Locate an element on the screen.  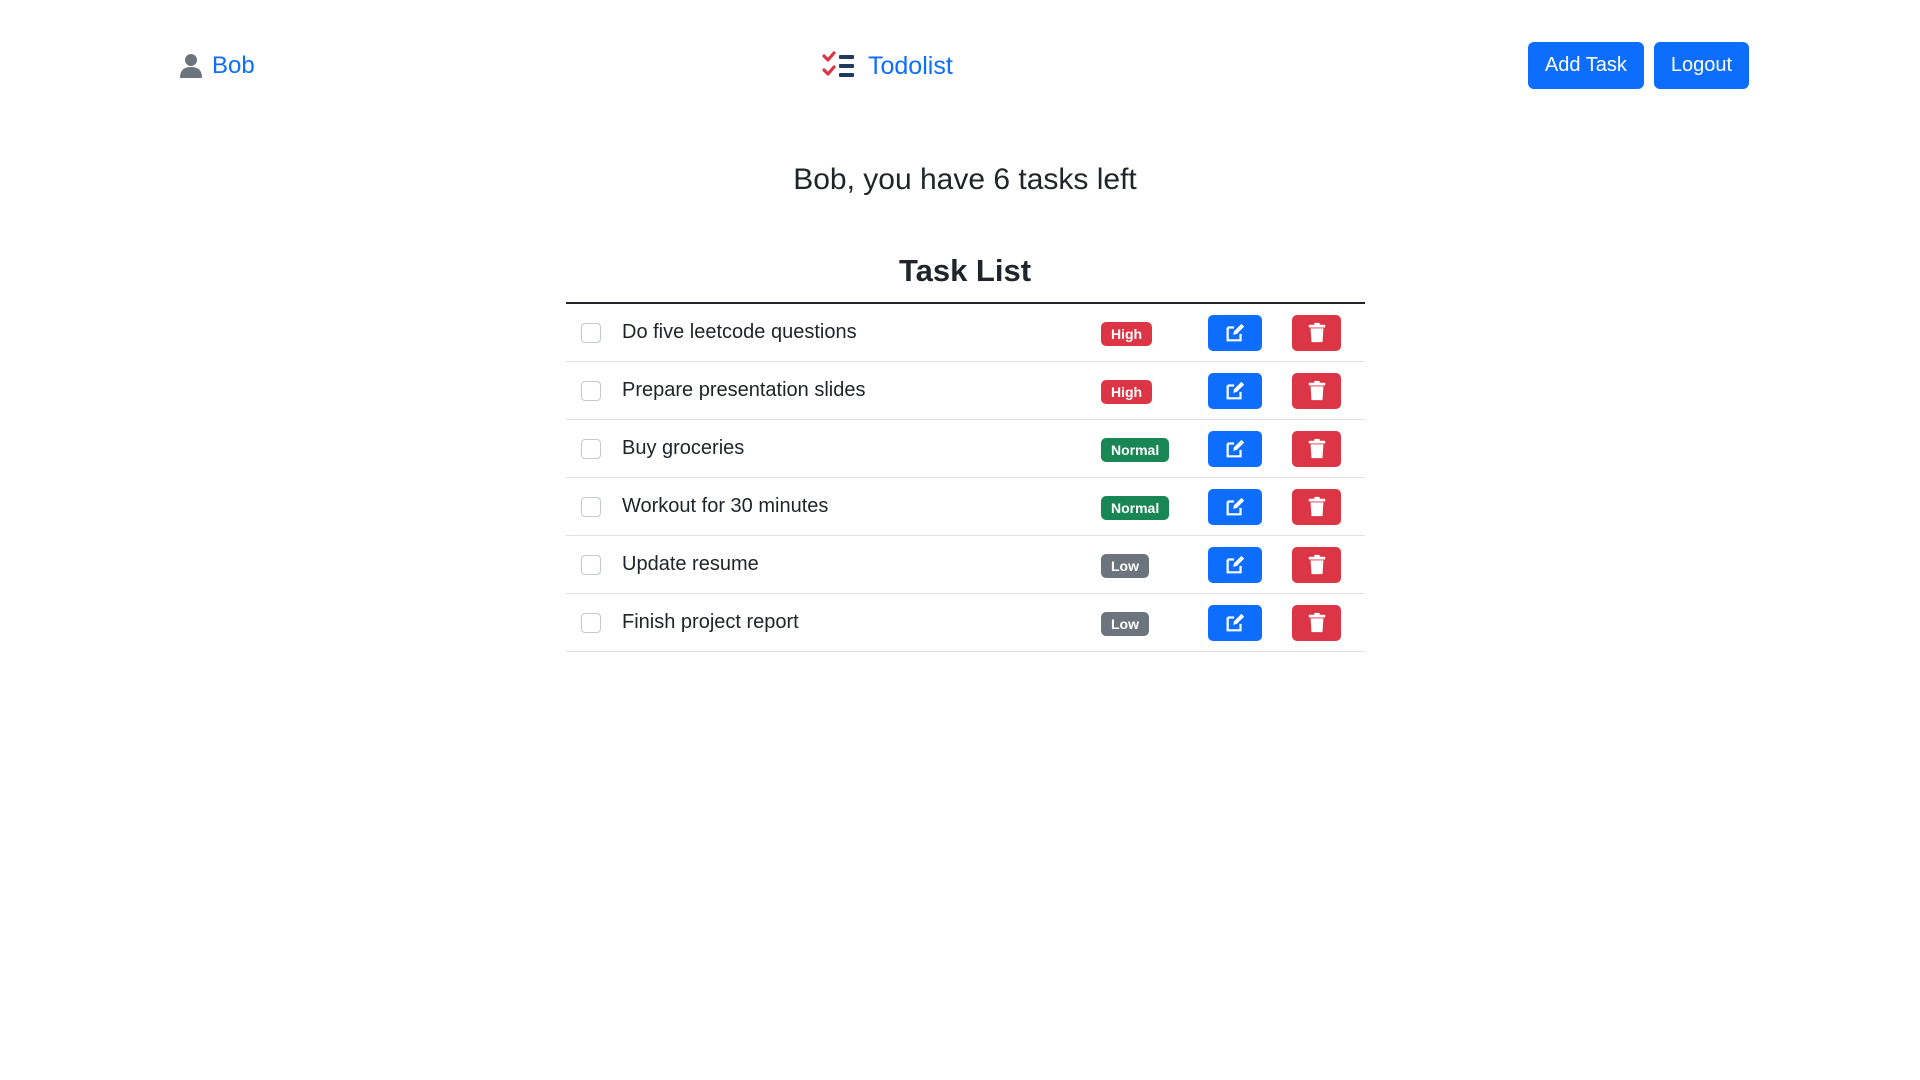
user-name: Bob is located at coordinates (233, 65).